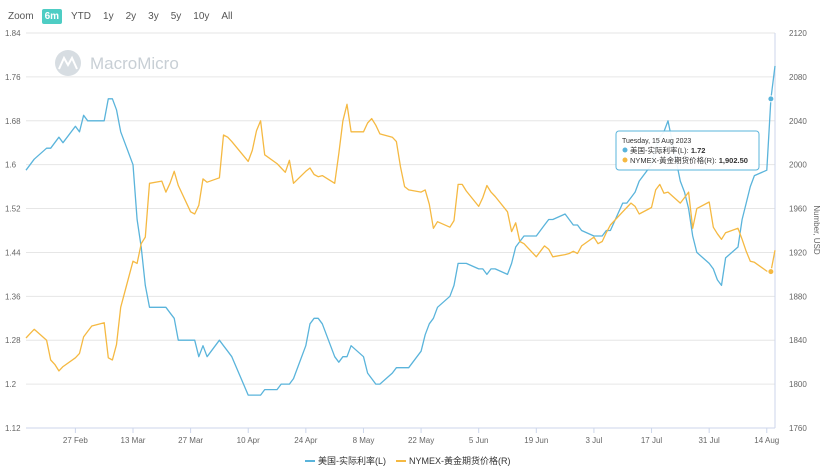  Describe the element at coordinates (798, 340) in the screenshot. I see `right-tick-label: 1840` at that location.